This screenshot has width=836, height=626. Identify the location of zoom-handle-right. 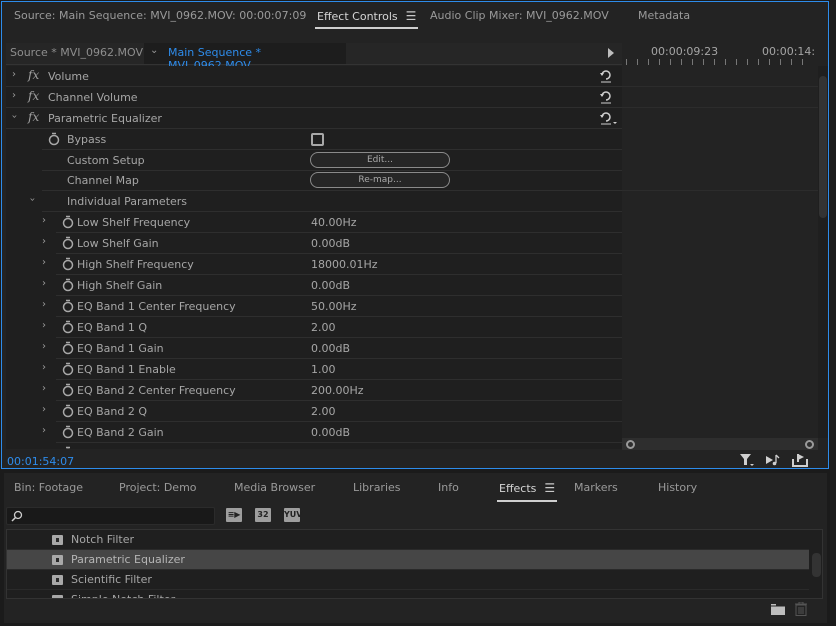
(809, 444).